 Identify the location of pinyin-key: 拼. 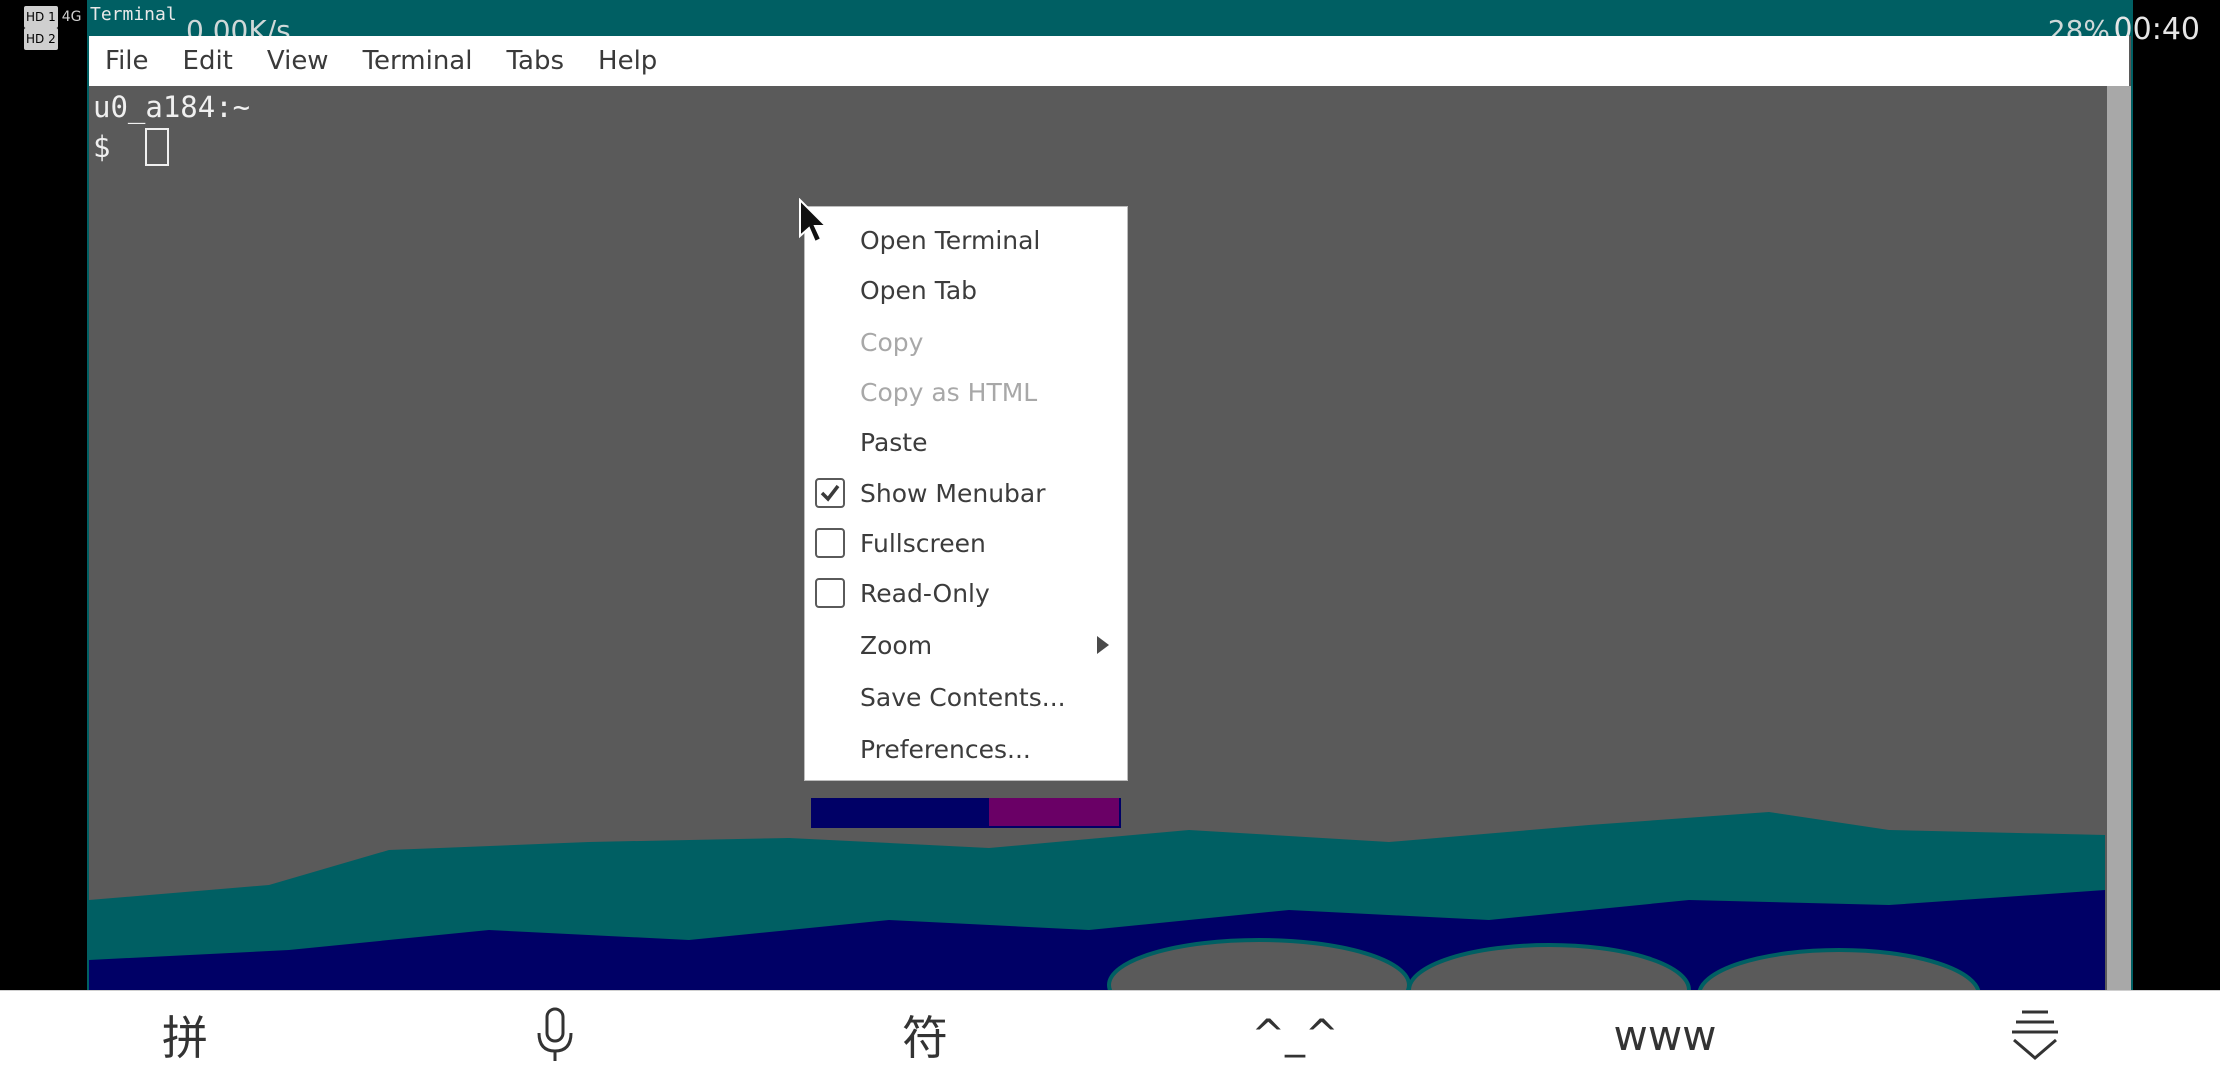
(185, 1035).